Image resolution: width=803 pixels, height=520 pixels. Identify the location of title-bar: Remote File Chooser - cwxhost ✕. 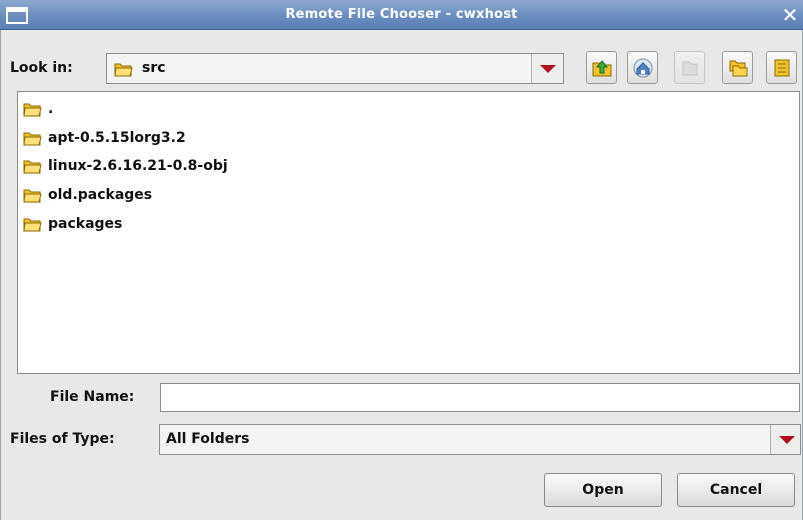
(401, 15).